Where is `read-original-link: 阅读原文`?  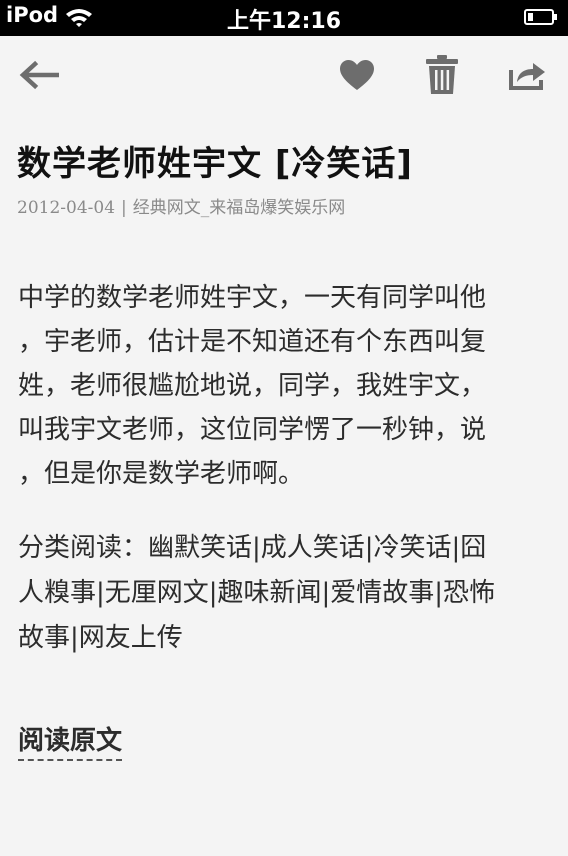
read-original-link: 阅读原文 is located at coordinates (70, 740).